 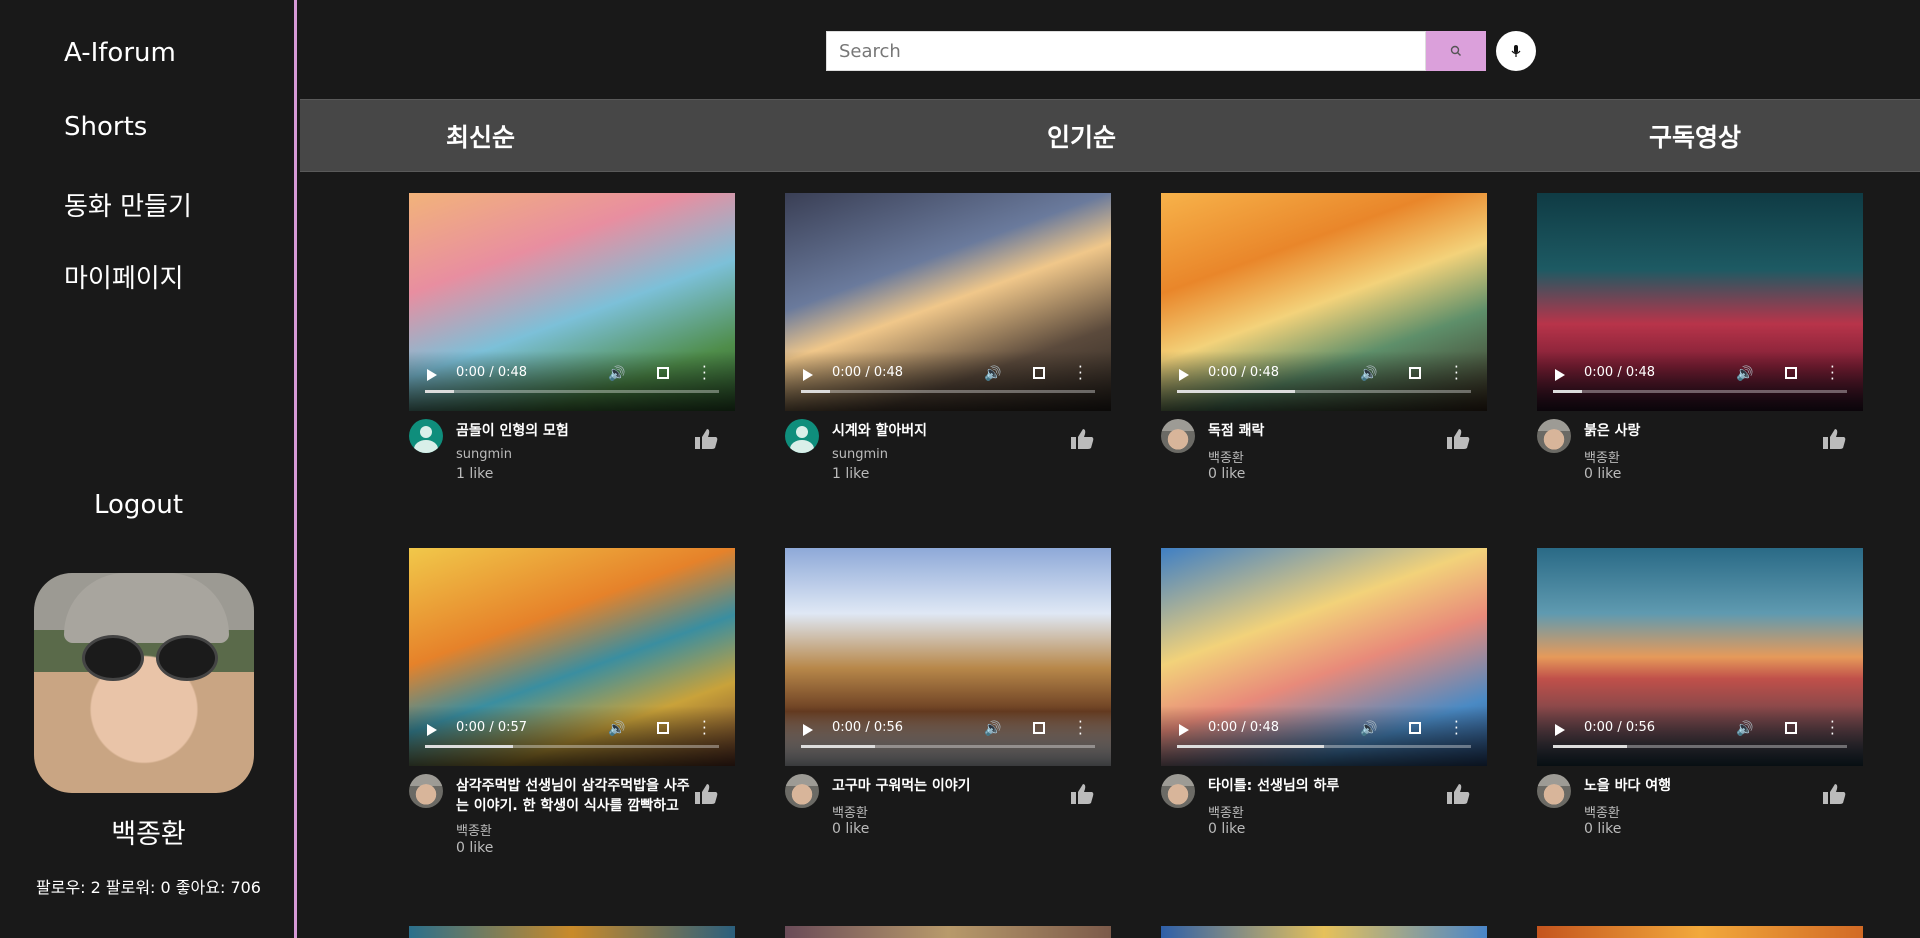 What do you see at coordinates (105, 127) in the screenshot?
I see `sidebar-item-shorts: Shorts` at bounding box center [105, 127].